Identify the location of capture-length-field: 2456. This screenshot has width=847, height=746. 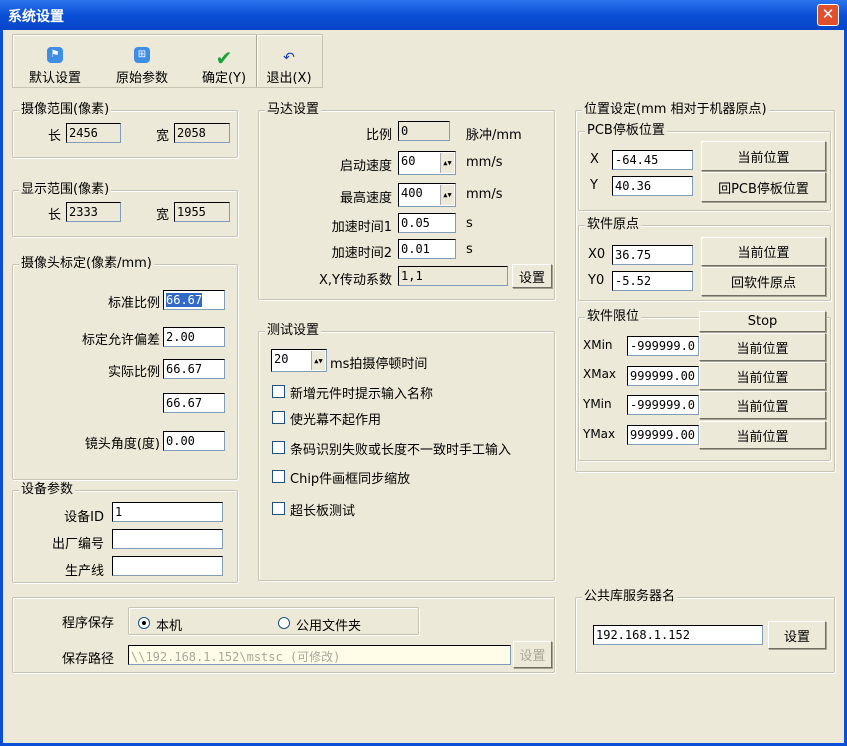
(93, 133).